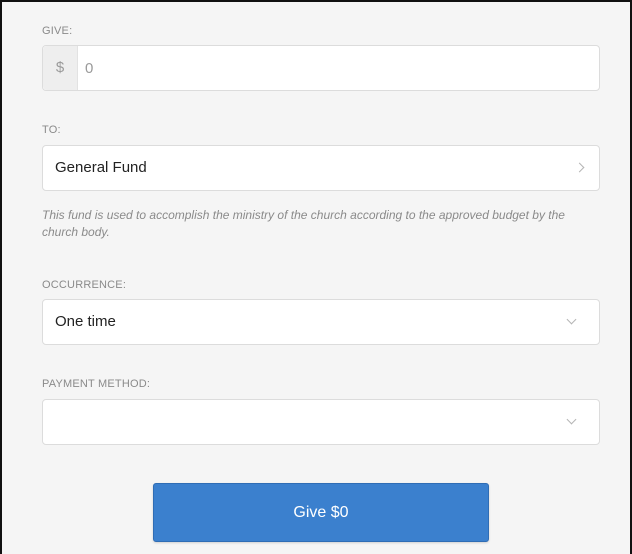 The height and width of the screenshot is (554, 632). I want to click on fund-selector: General Fund, so click(321, 168).